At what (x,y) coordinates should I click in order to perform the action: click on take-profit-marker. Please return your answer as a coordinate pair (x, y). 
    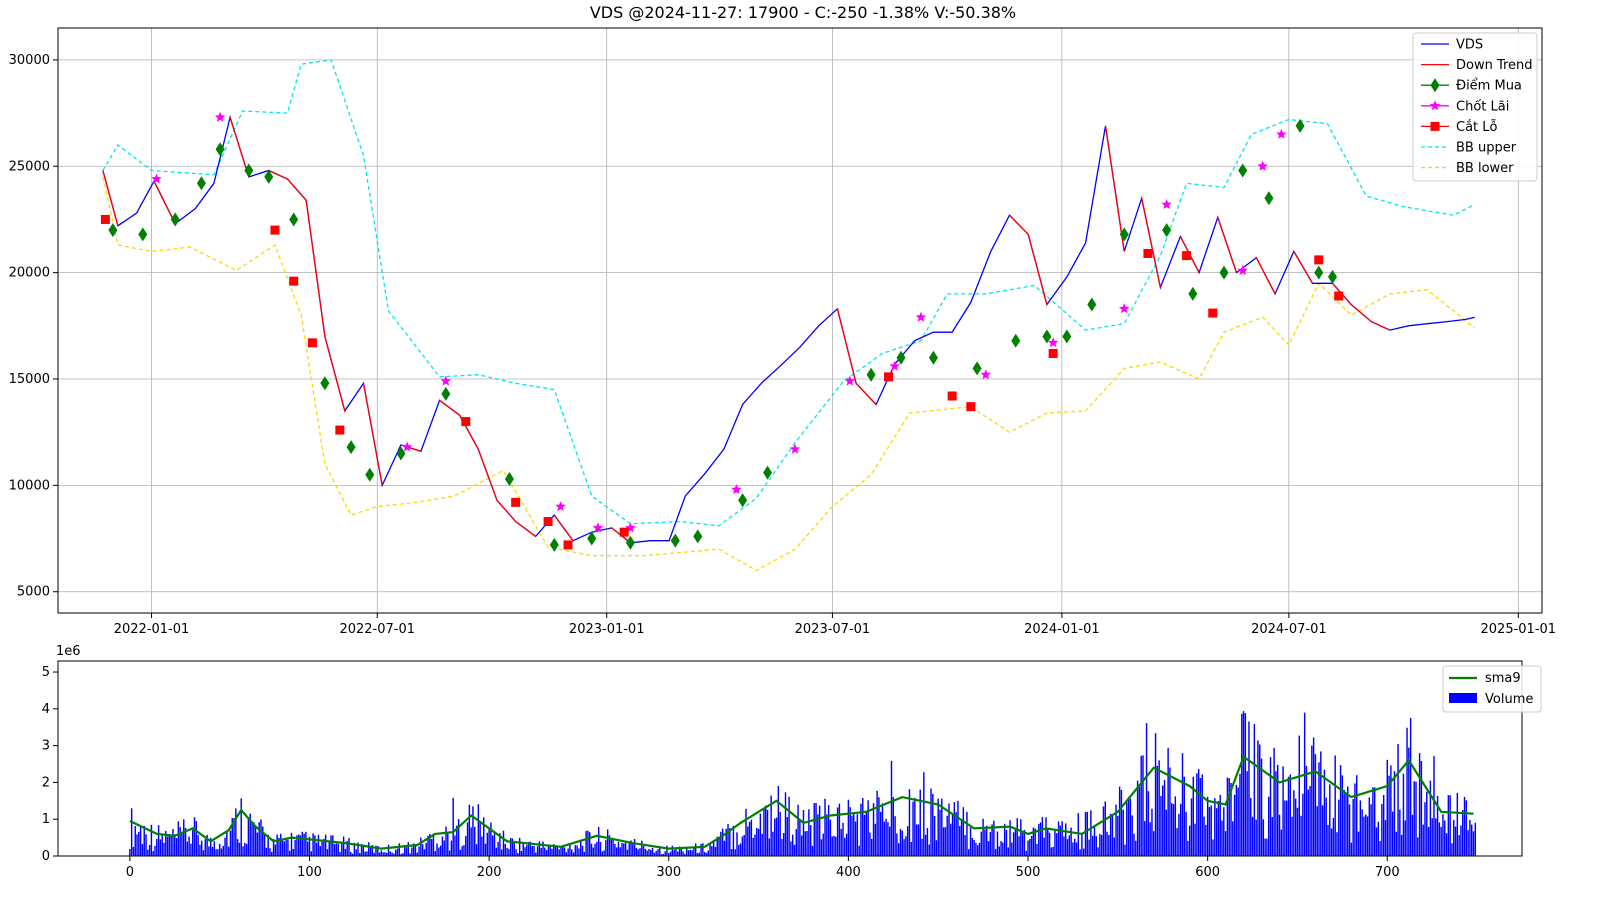
    Looking at the image, I should click on (985, 374).